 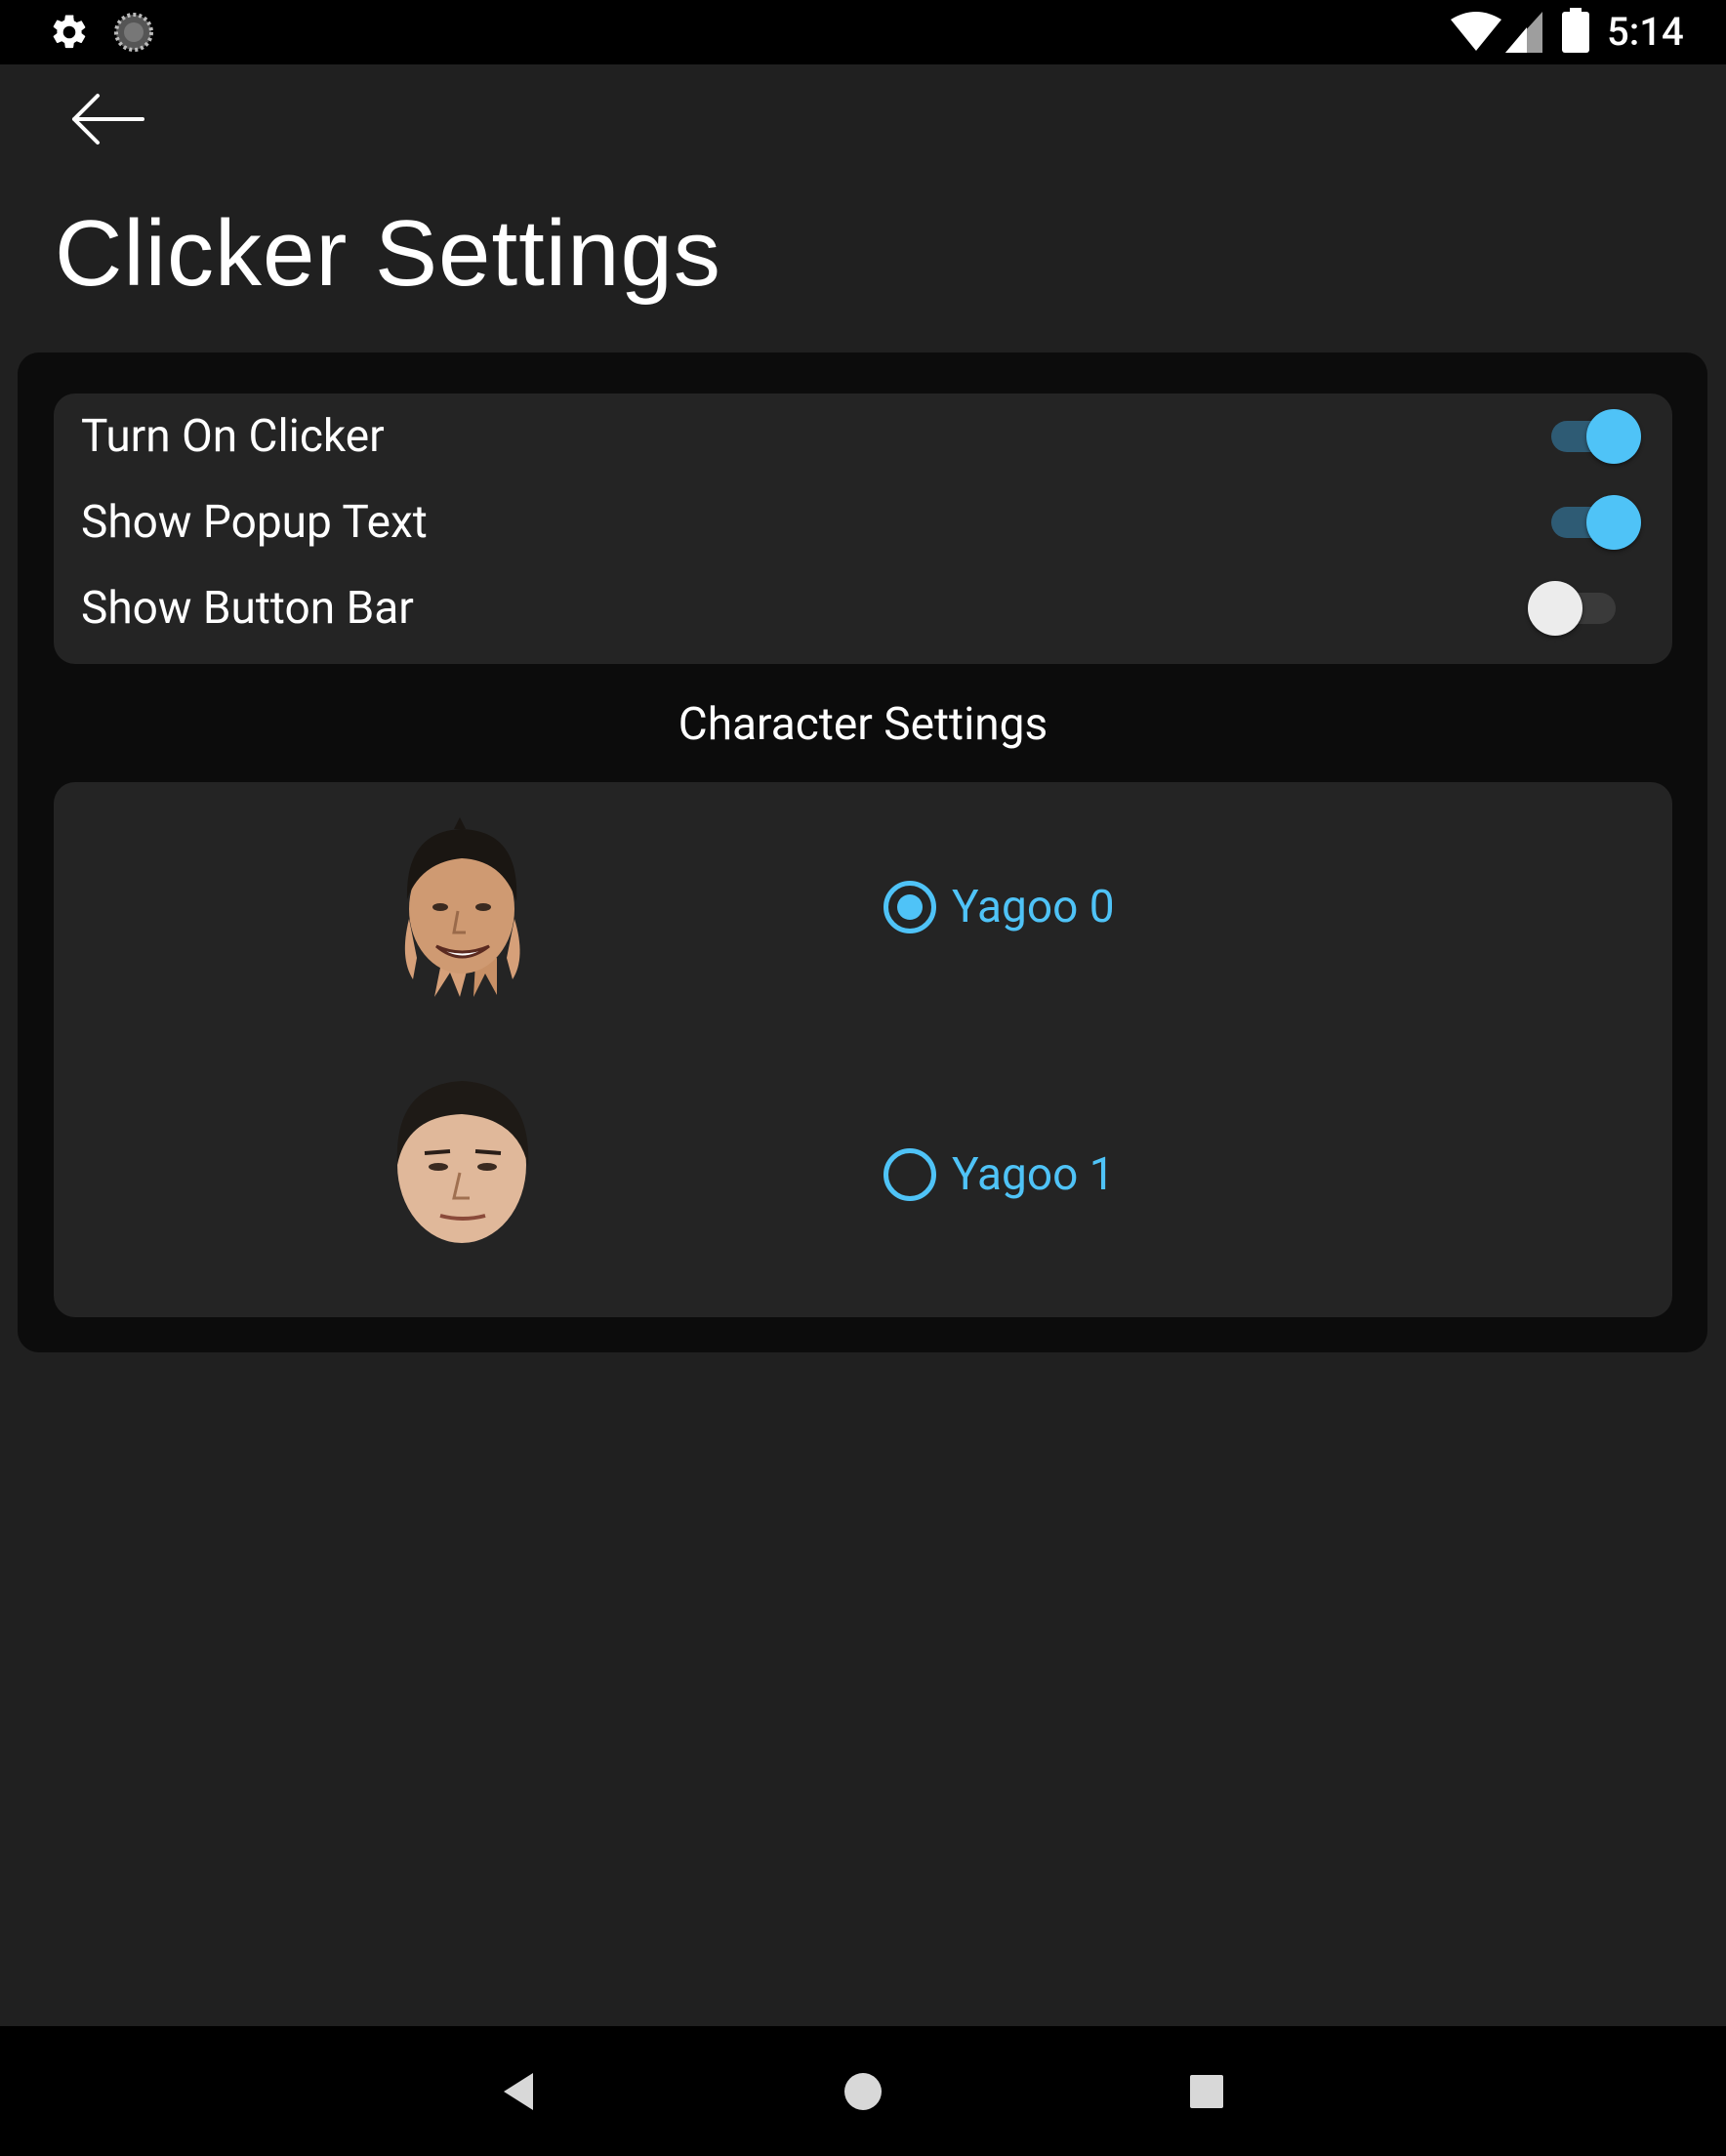 What do you see at coordinates (863, 725) in the screenshot?
I see `character-settings-heading: Character Settings` at bounding box center [863, 725].